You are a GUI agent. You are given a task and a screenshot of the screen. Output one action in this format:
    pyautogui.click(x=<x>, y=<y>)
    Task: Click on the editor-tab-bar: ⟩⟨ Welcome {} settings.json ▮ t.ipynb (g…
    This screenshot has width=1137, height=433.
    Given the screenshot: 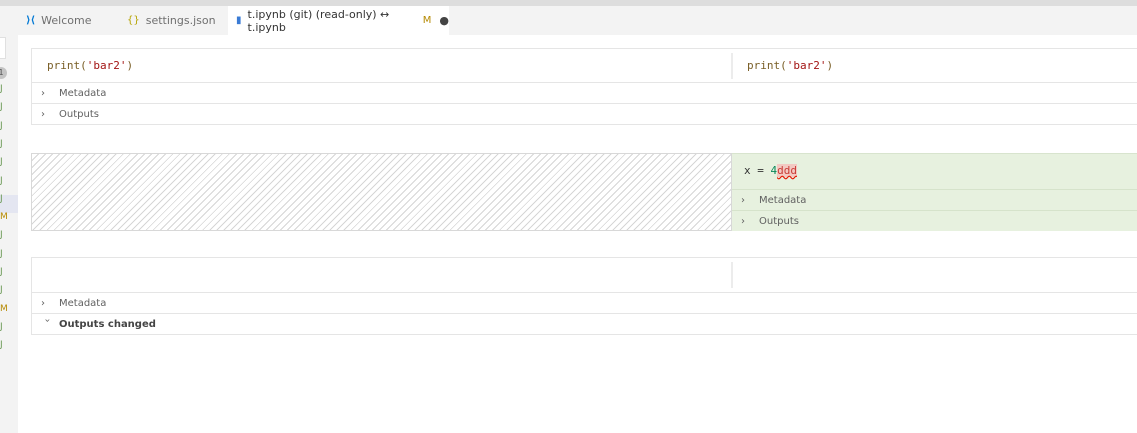 What is the action you would take?
    pyautogui.click(x=577, y=20)
    